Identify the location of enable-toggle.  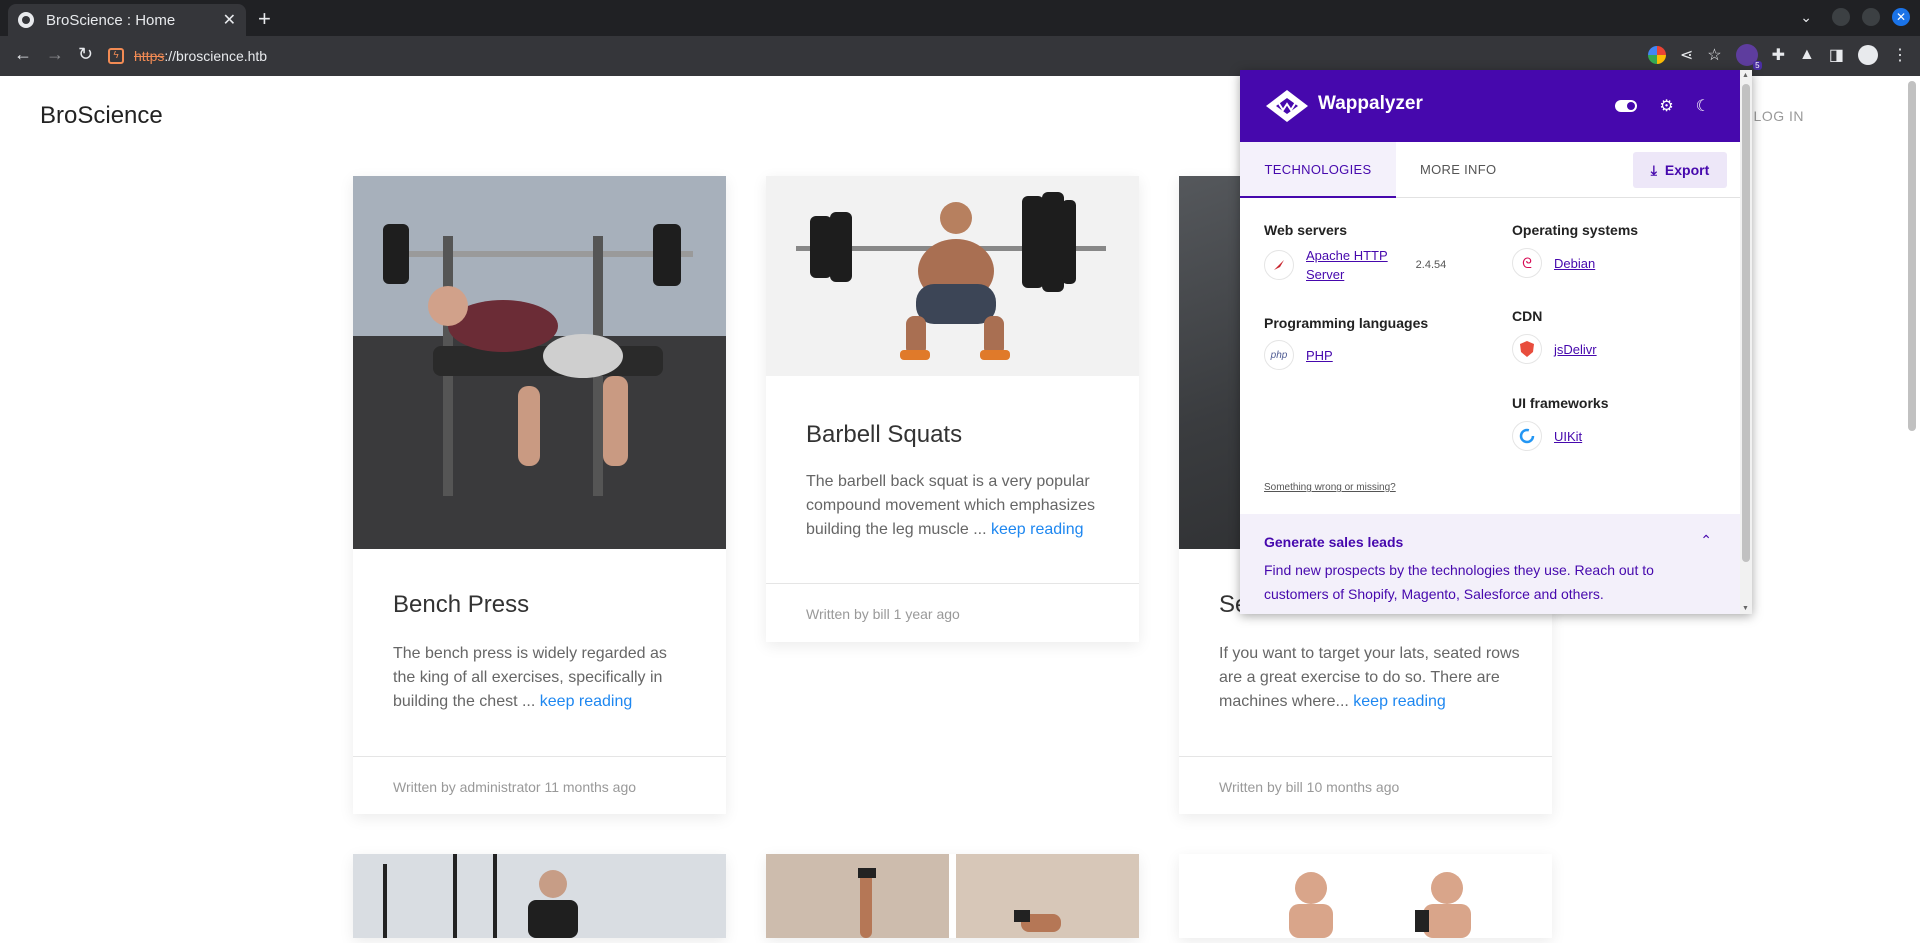
(1626, 106).